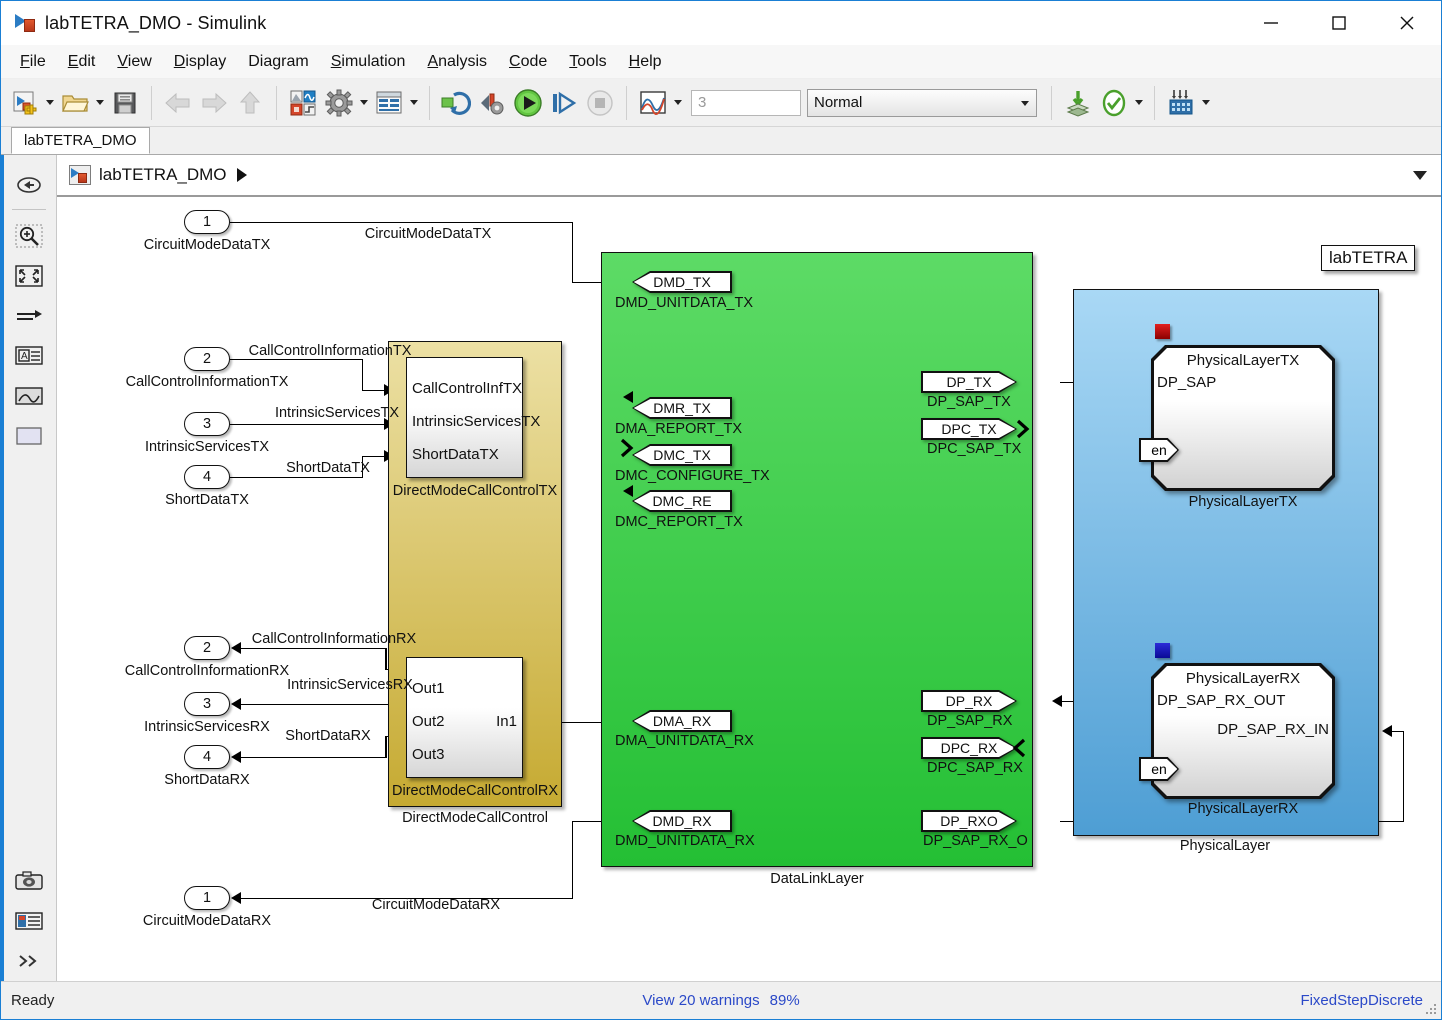 Image resolution: width=1442 pixels, height=1020 pixels. What do you see at coordinates (1025, 103) in the screenshot?
I see `chevron-down-icon` at bounding box center [1025, 103].